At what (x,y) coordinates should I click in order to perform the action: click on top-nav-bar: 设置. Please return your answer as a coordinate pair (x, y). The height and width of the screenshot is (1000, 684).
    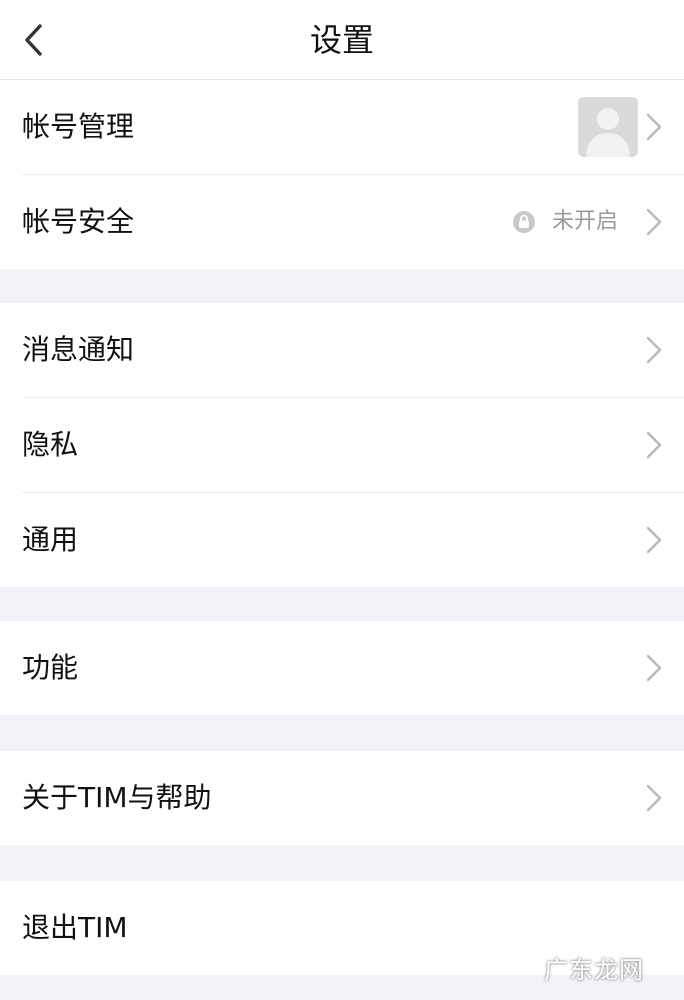
    Looking at the image, I should click on (342, 40).